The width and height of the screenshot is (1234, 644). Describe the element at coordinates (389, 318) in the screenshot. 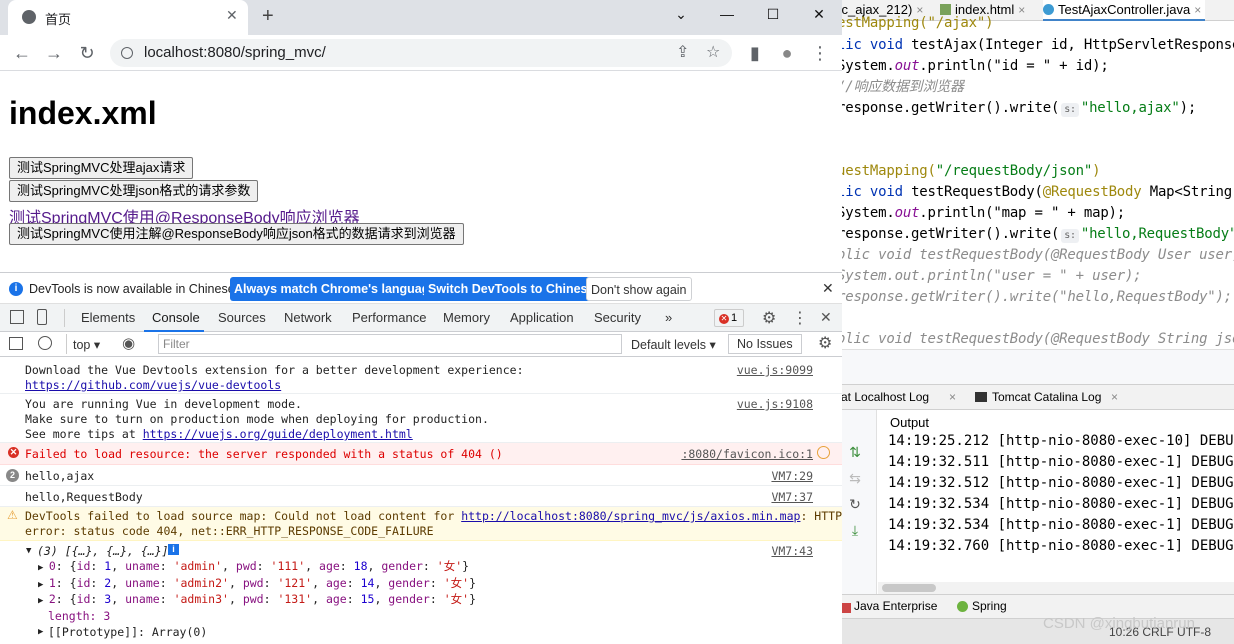

I see `tab-performance: Performance` at that location.